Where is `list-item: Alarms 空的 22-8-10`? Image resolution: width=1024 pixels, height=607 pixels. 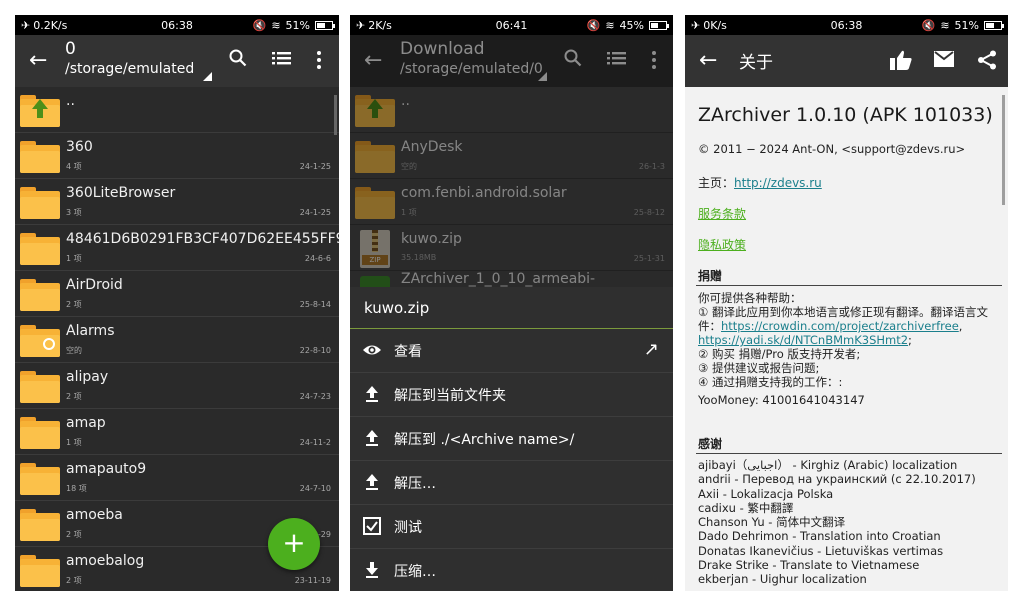
list-item: Alarms 空的 22-8-10 is located at coordinates (177, 340).